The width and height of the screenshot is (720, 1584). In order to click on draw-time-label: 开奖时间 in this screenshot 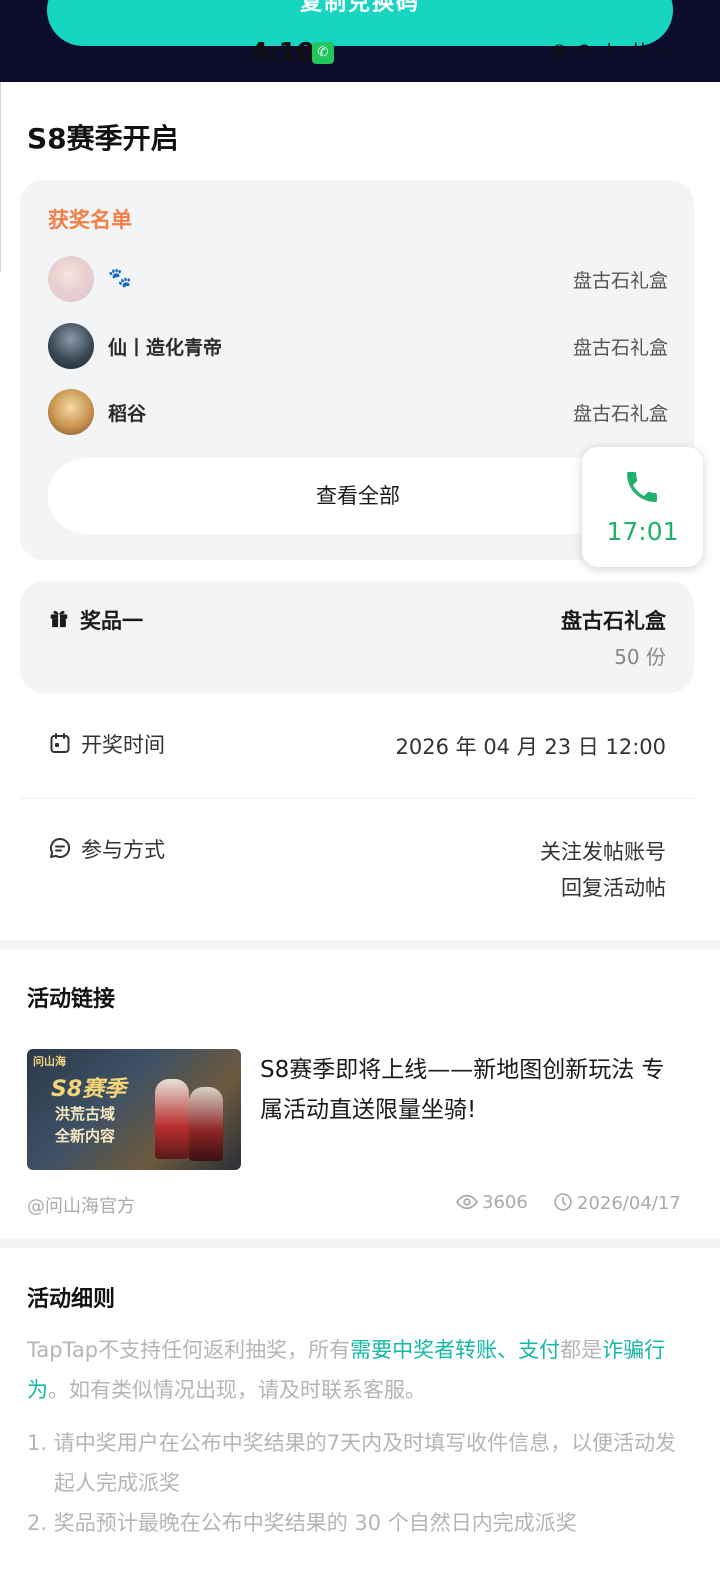, I will do `click(123, 745)`.